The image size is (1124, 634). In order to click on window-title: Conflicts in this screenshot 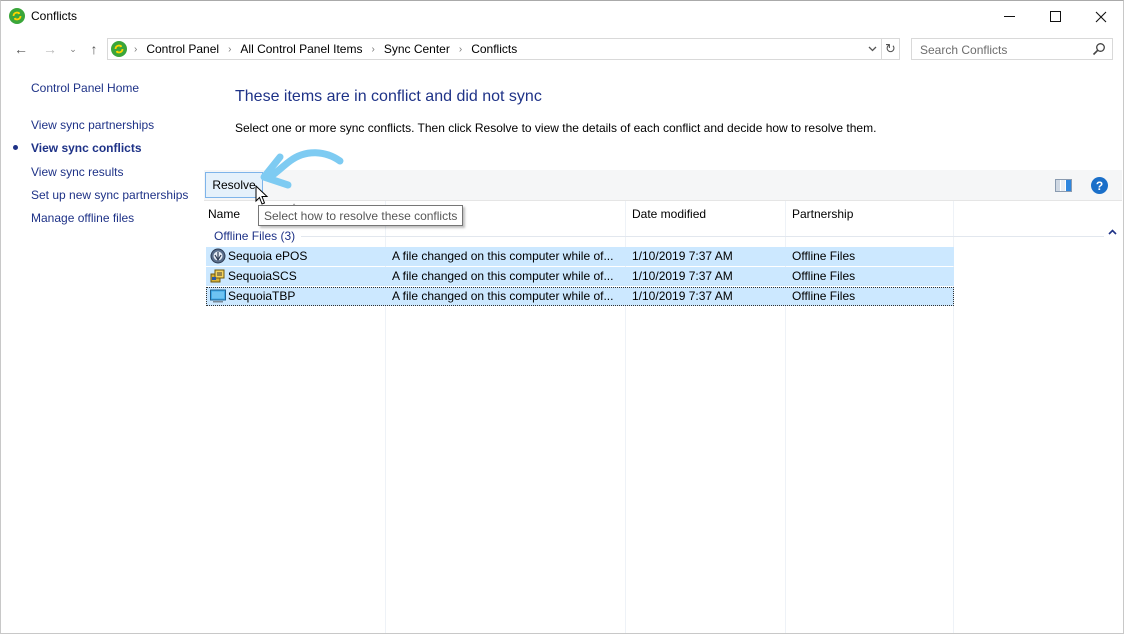, I will do `click(54, 16)`.